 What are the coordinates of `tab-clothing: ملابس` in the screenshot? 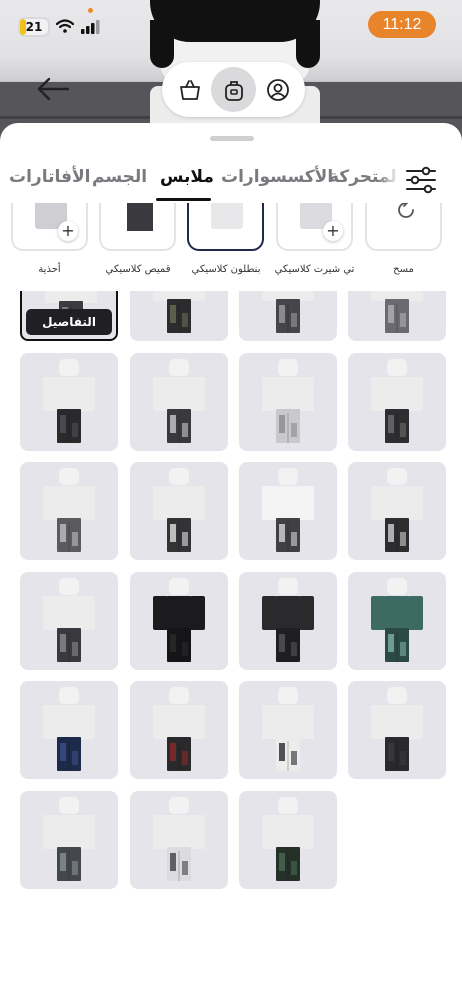 It's located at (187, 177).